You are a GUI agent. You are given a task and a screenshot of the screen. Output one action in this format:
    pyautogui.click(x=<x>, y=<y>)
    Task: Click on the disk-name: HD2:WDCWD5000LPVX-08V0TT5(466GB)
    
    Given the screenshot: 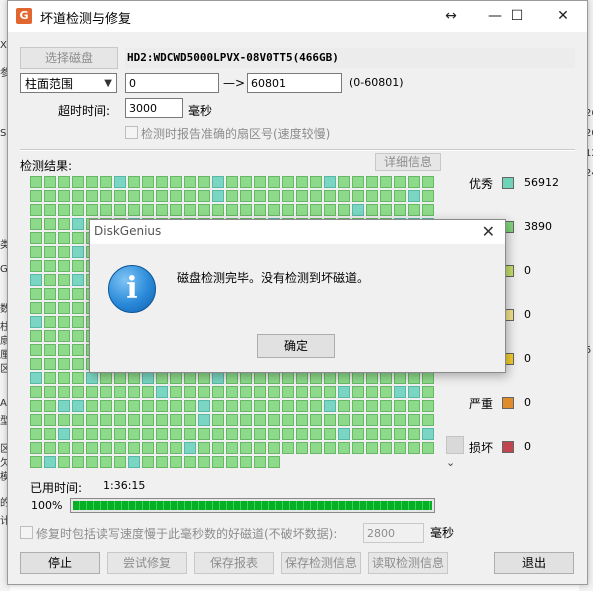 What is the action you would take?
    pyautogui.click(x=350, y=58)
    